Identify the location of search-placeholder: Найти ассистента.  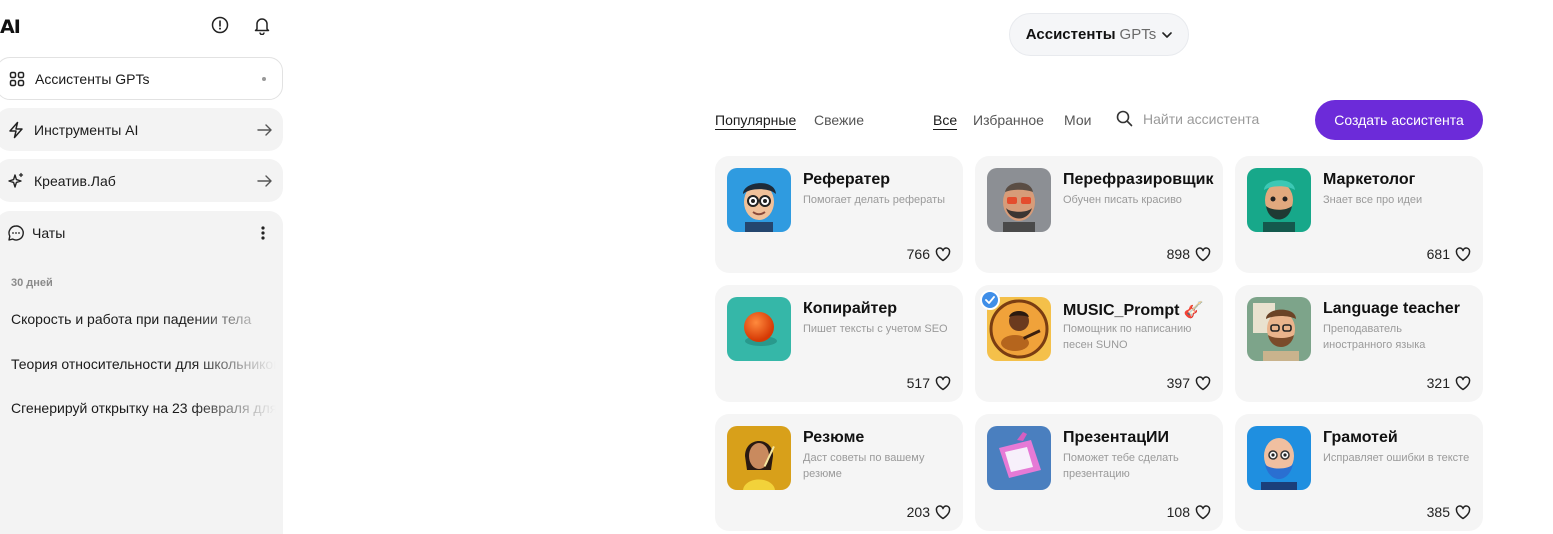
(1201, 118).